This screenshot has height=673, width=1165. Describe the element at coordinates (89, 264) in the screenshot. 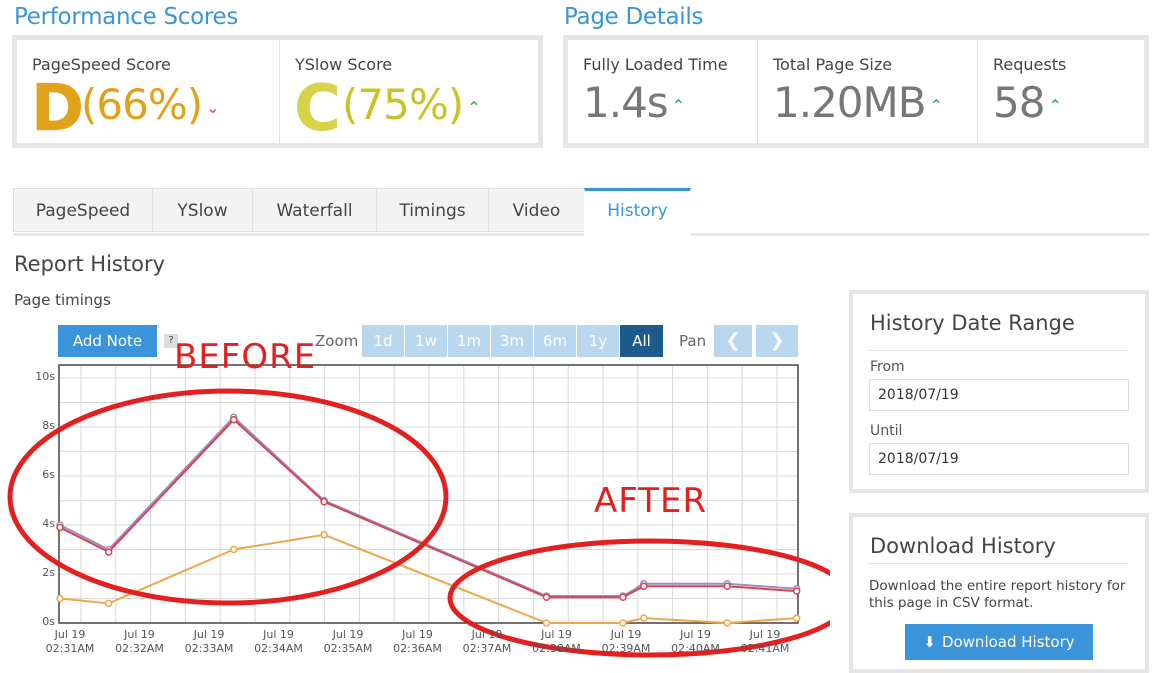

I see `report-title: Report History` at that location.